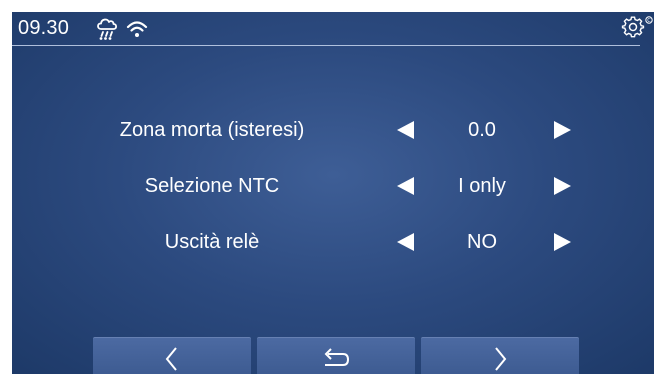 The width and height of the screenshot is (654, 374). What do you see at coordinates (44, 28) in the screenshot?
I see `clock-time: 09.30` at bounding box center [44, 28].